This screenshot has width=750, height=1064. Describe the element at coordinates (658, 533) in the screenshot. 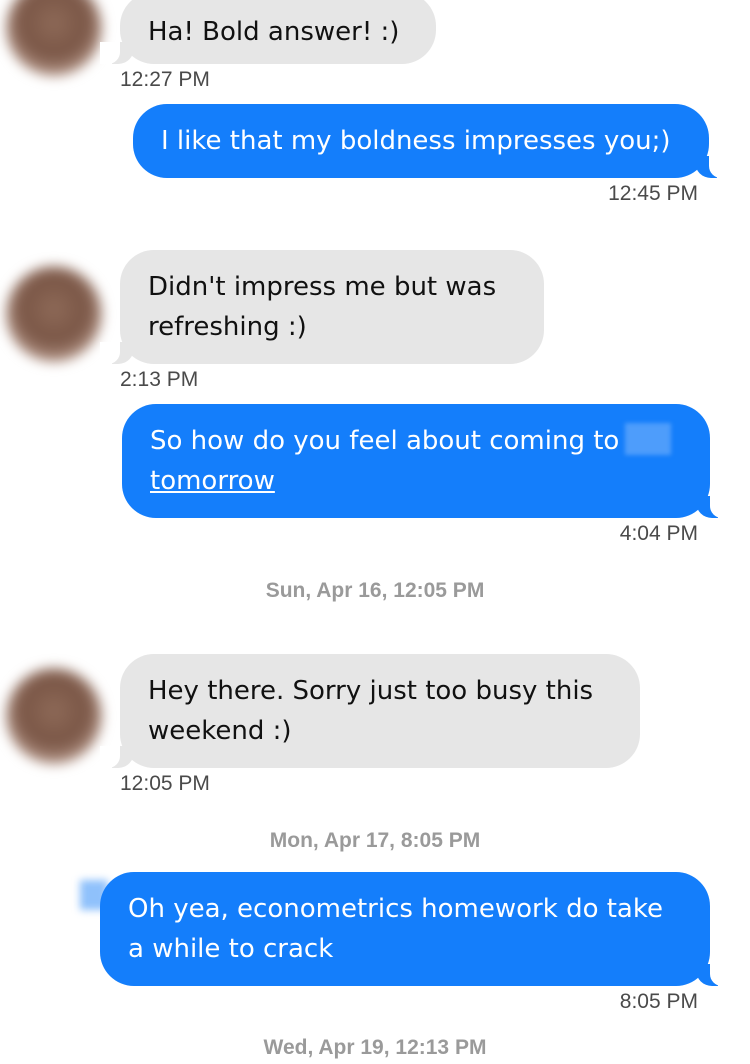

I see `message-timestamp: 4:04 PM` at that location.